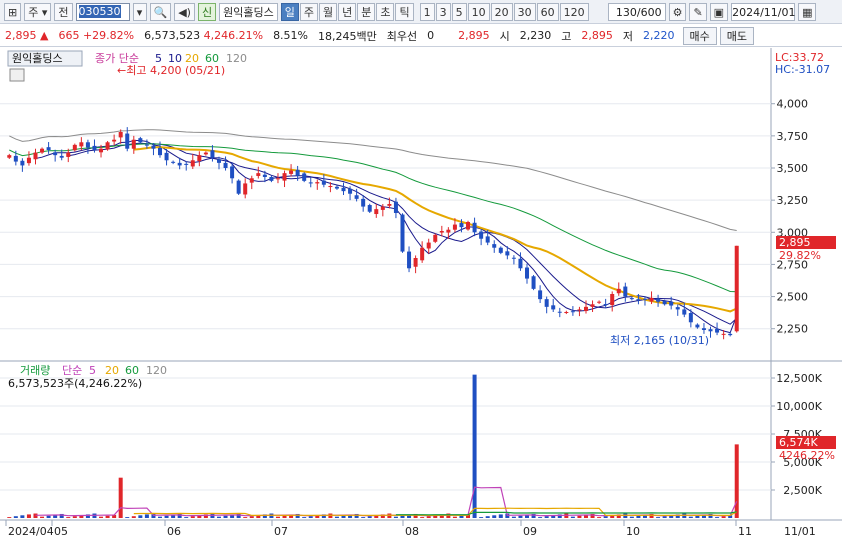 The image size is (842, 541). I want to click on x-tick-label: 08, so click(412, 531).